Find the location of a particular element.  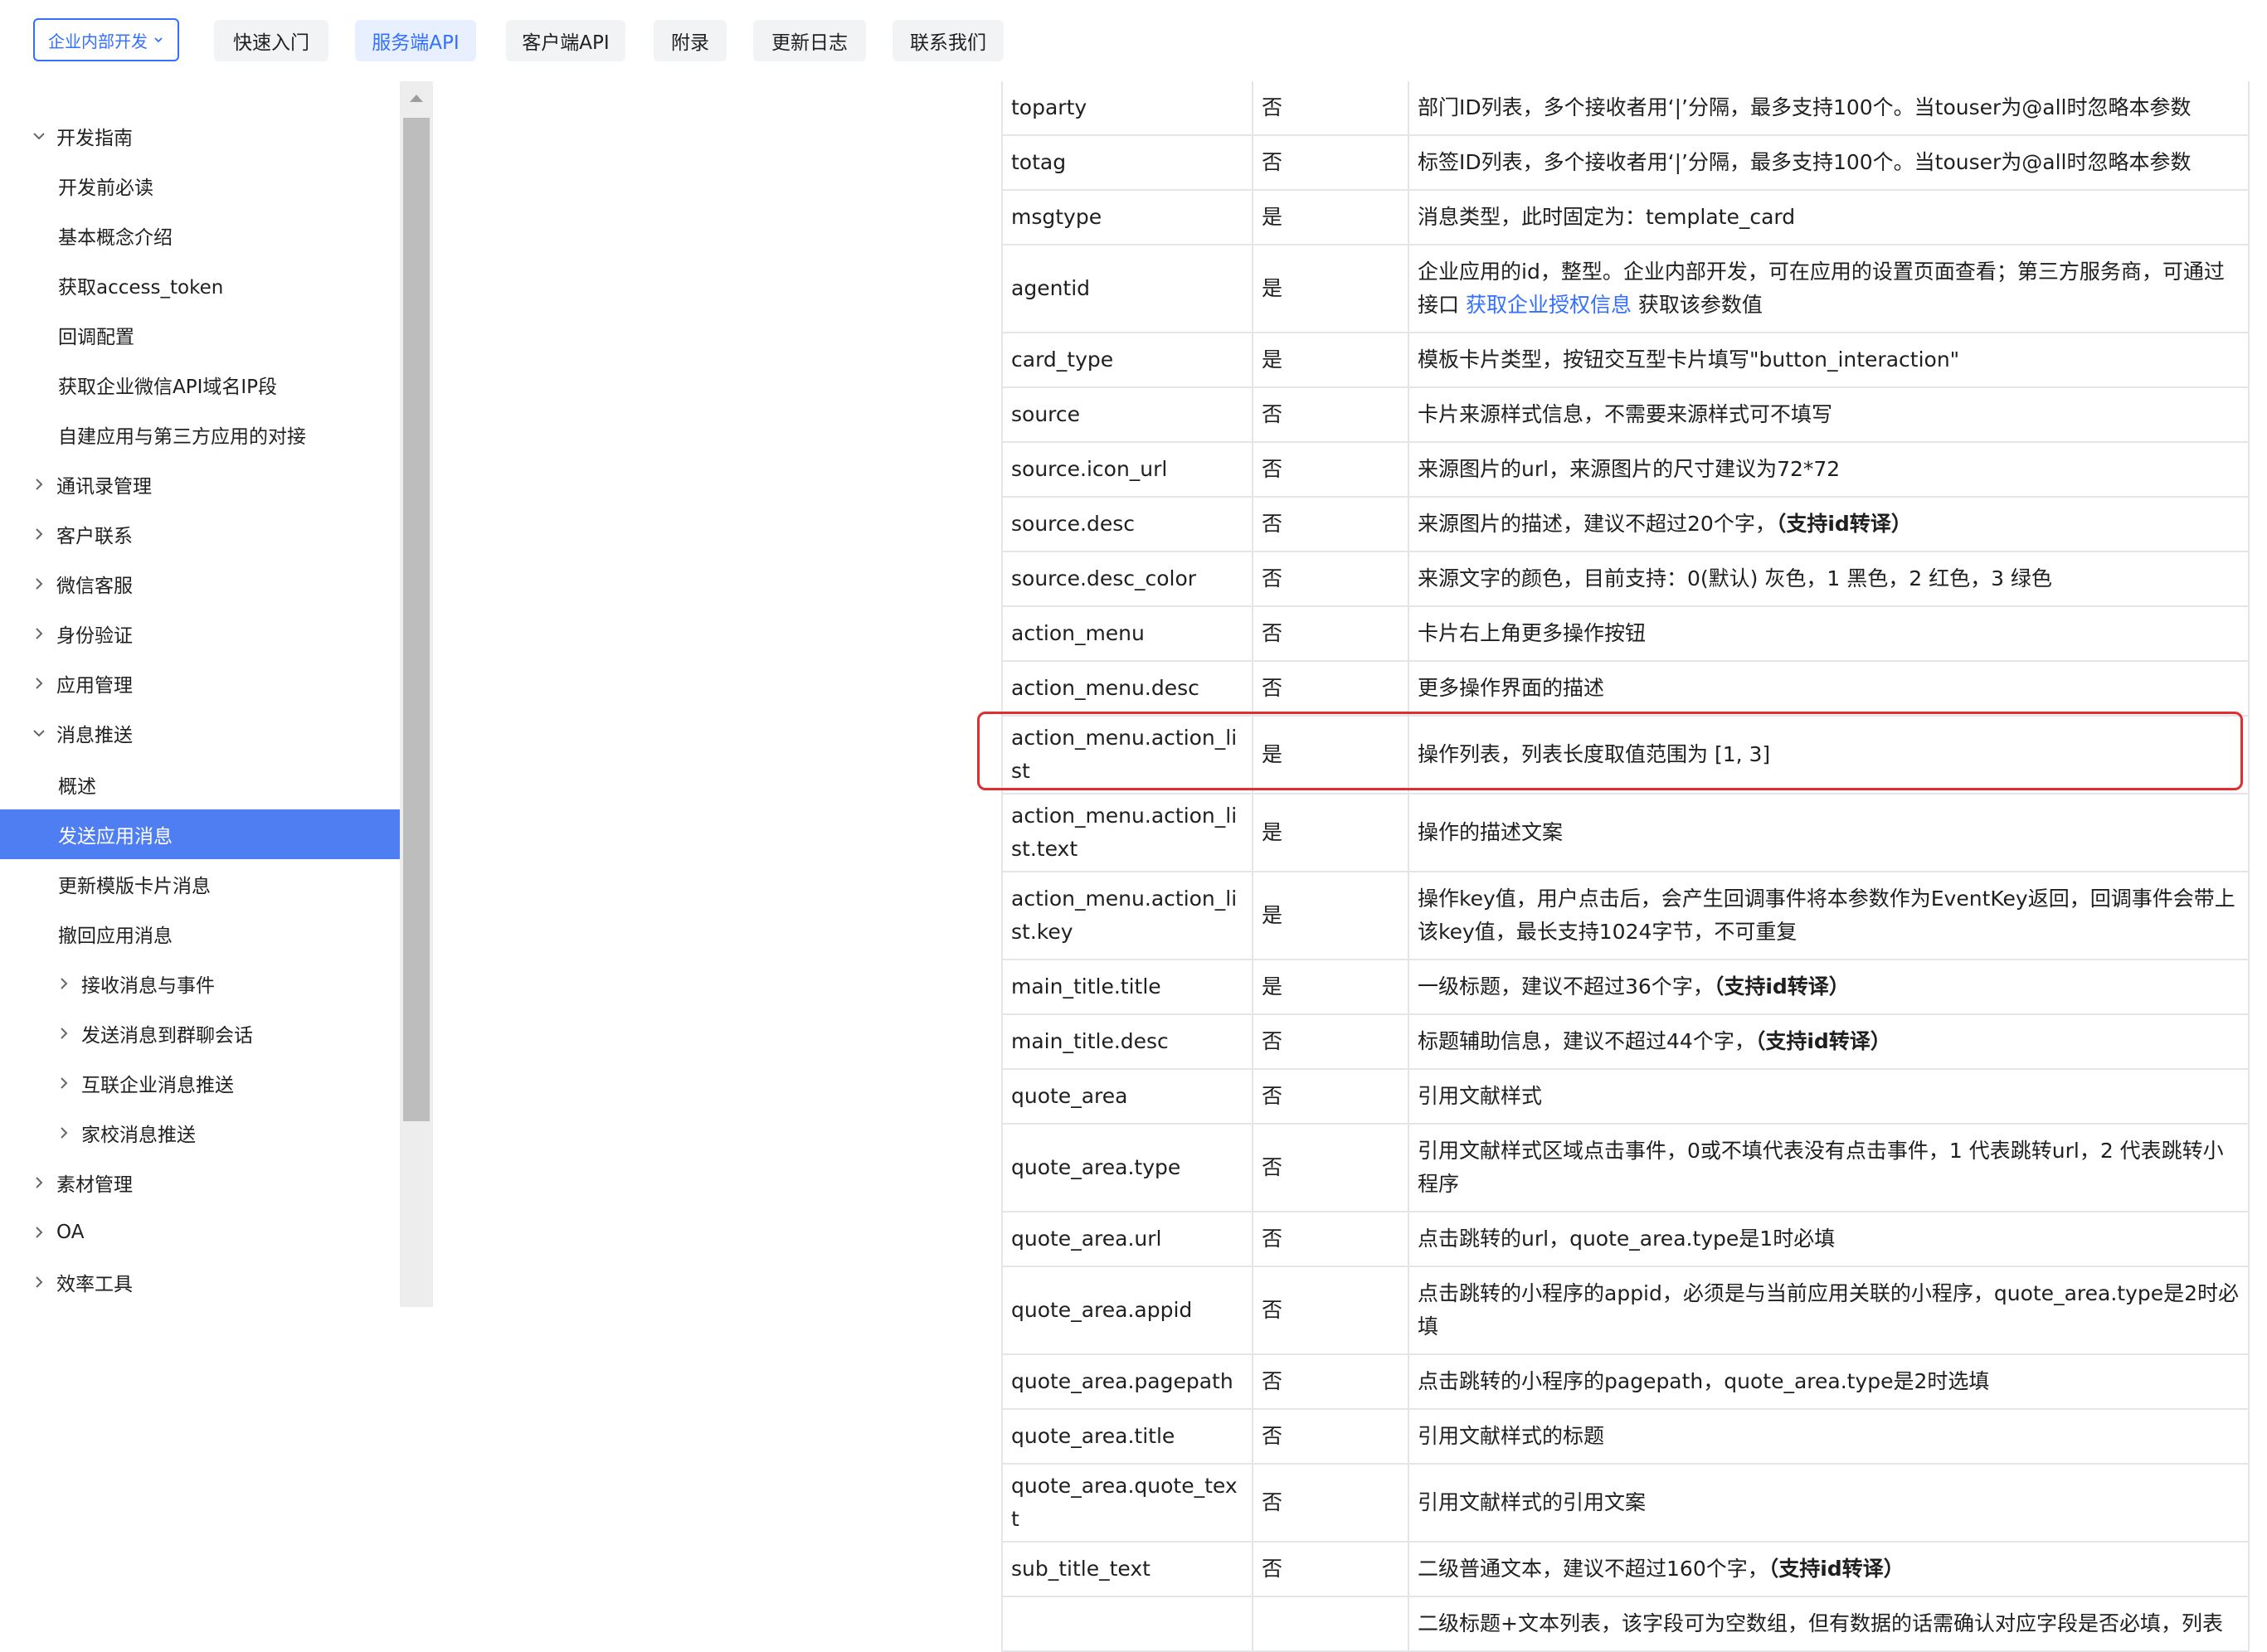

description-cell: 卡片来源样式信息，不需要来源样式可不填写 is located at coordinates (1829, 414).